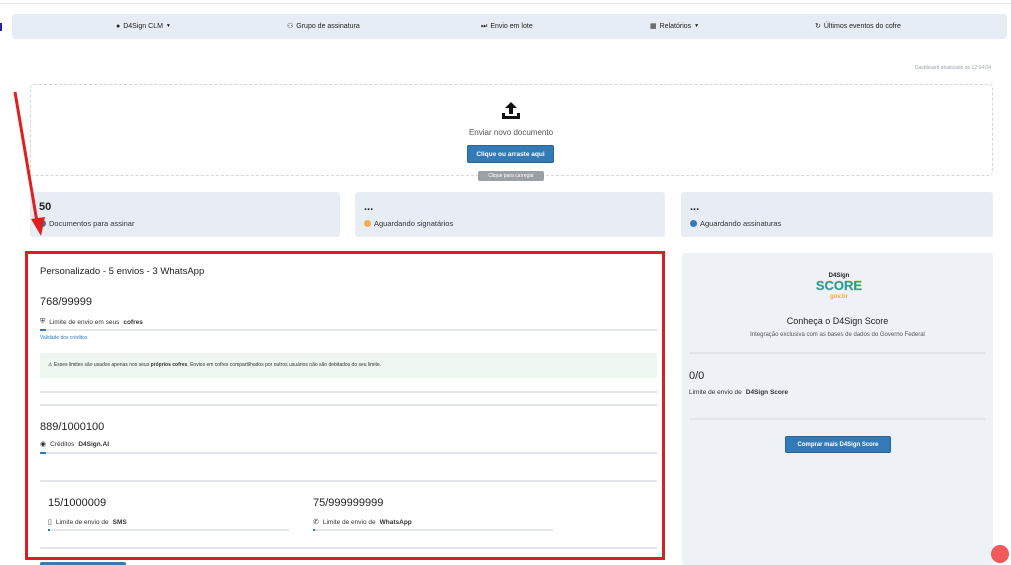 This screenshot has height=565, width=1011. I want to click on stat-label: Documentos para assinar, so click(92, 223).